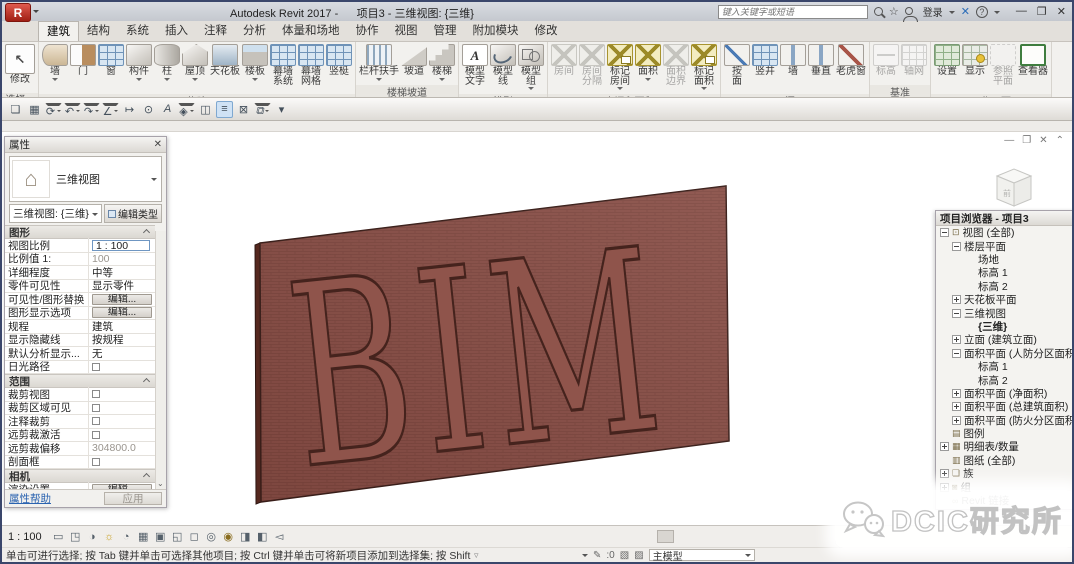 The width and height of the screenshot is (1074, 564). I want to click on sign-in-caret-icon, so click(951, 13).